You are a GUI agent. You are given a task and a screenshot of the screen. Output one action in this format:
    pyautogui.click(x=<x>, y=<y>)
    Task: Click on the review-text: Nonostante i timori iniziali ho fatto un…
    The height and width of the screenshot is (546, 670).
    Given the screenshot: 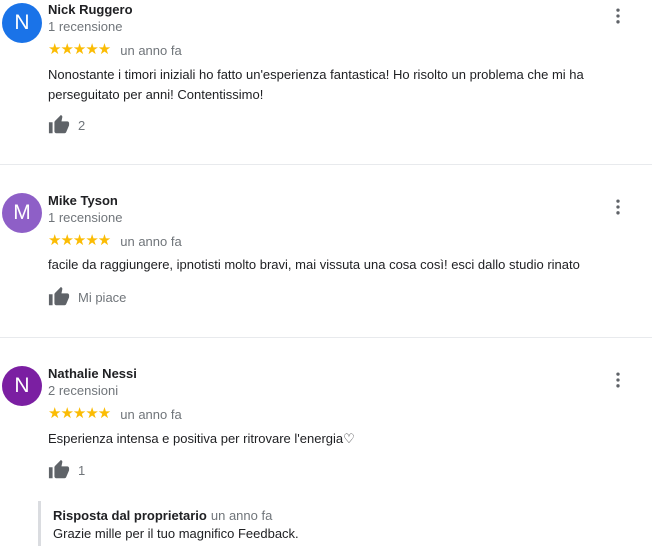 What is the action you would take?
    pyautogui.click(x=316, y=84)
    